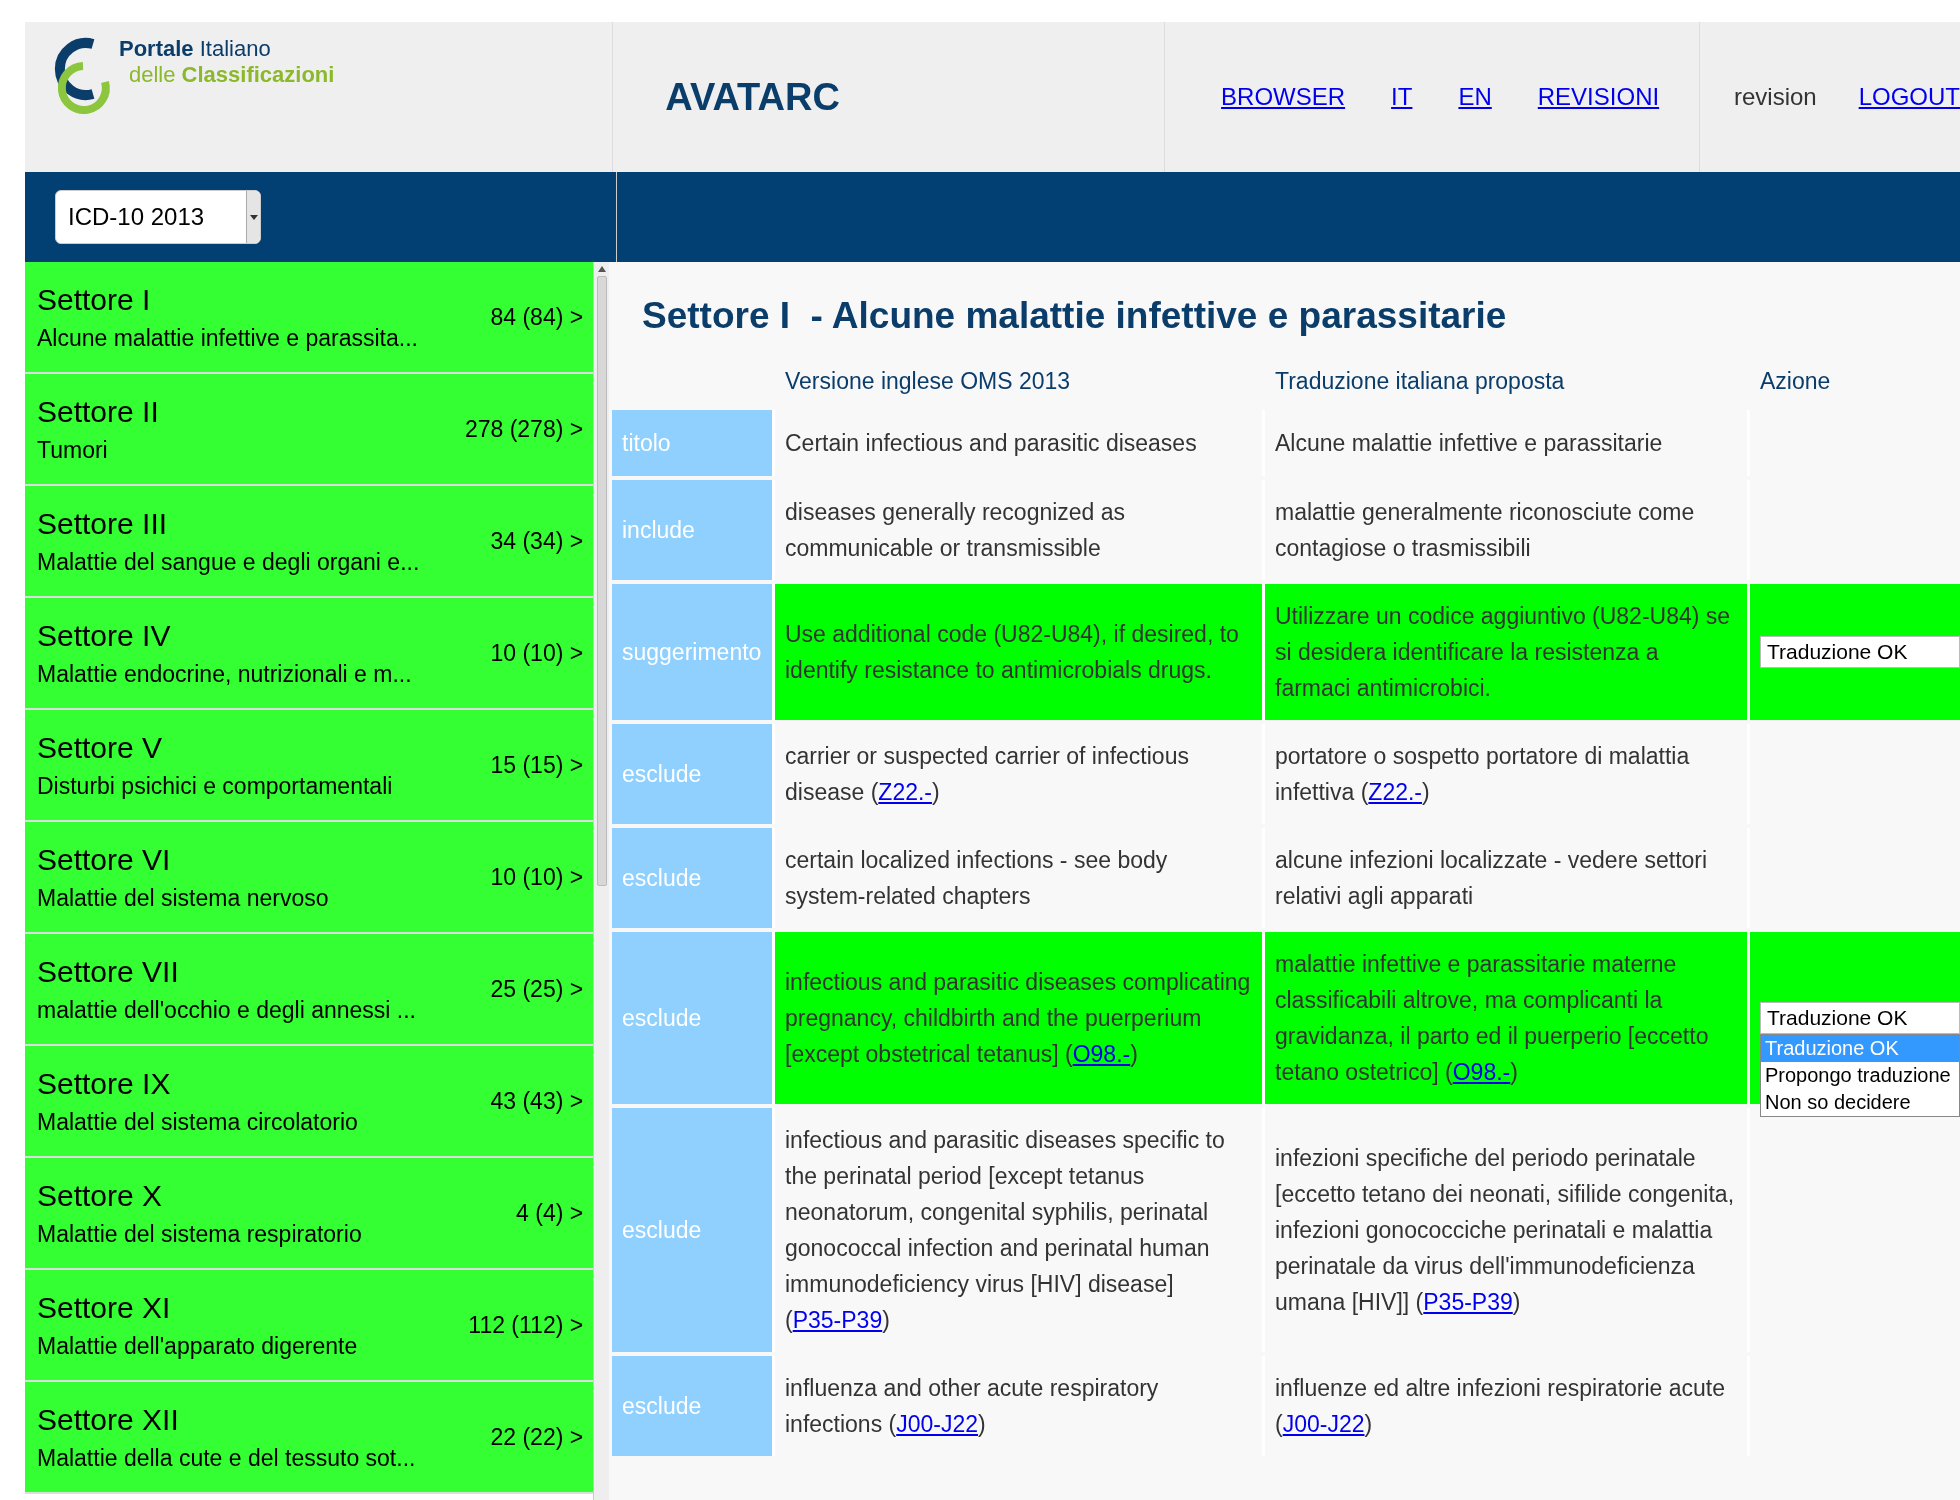  Describe the element at coordinates (309, 1438) in the screenshot. I see `sector-item: Settore XII Malattie della cute e del tessuto sot... 22 (22) >` at that location.